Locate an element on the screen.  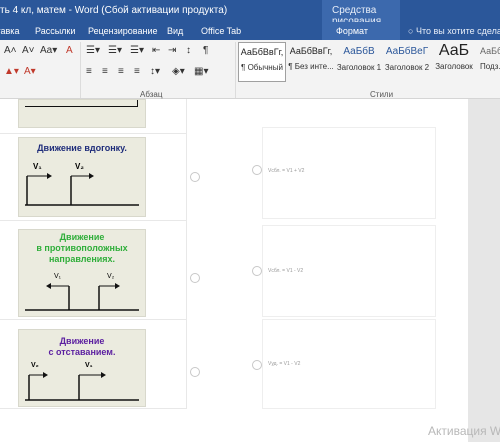
tab-mailings: Рассылки is located at coordinates (55, 31).